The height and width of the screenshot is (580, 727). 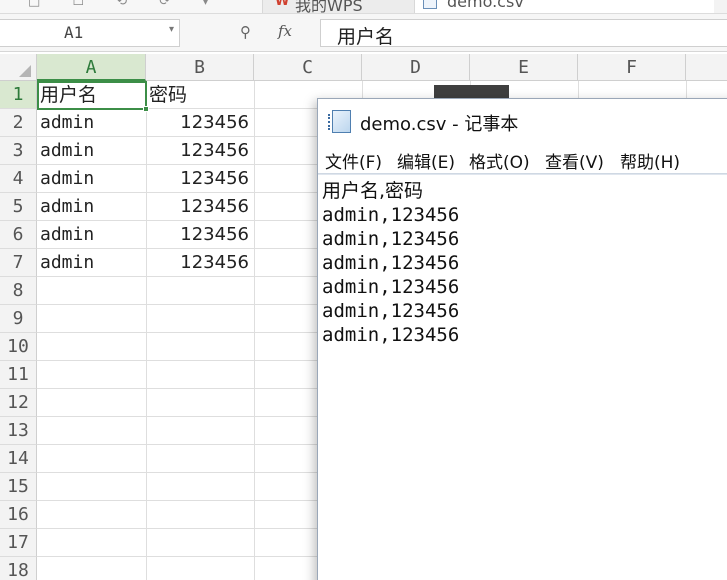 I want to click on formula-value: 用户名, so click(x=366, y=37).